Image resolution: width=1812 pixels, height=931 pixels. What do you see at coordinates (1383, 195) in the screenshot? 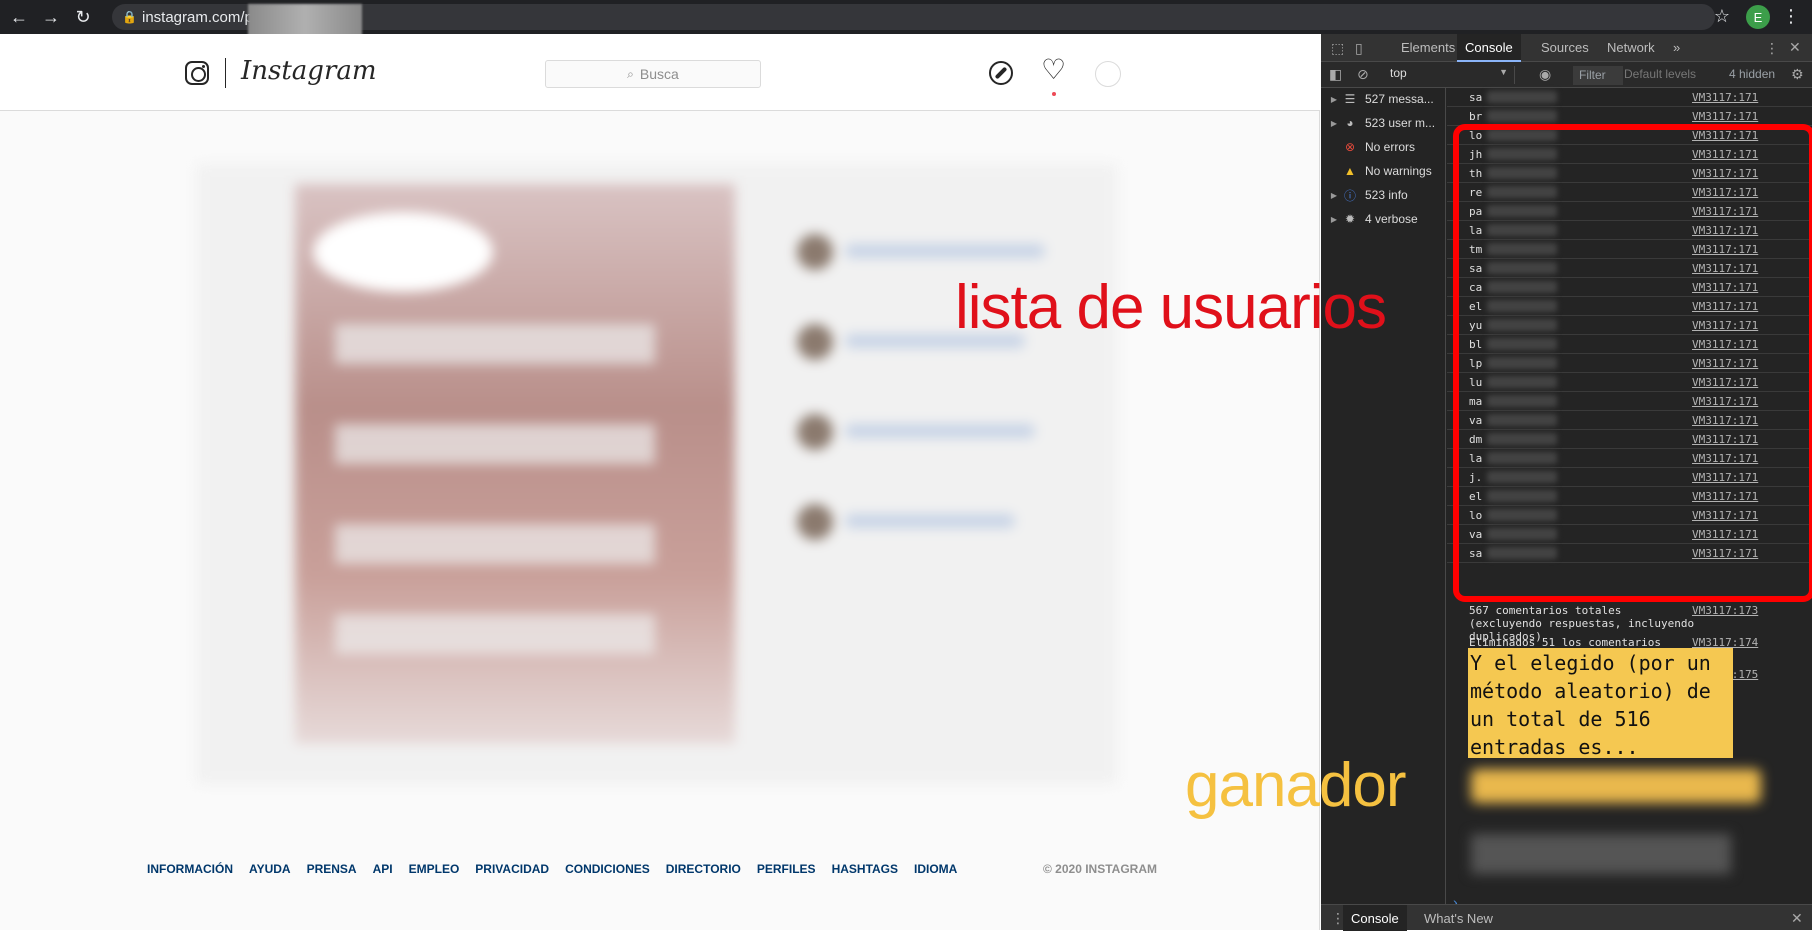
I see `sidebar-item-info: ▶ ⓘ 523 info` at bounding box center [1383, 195].